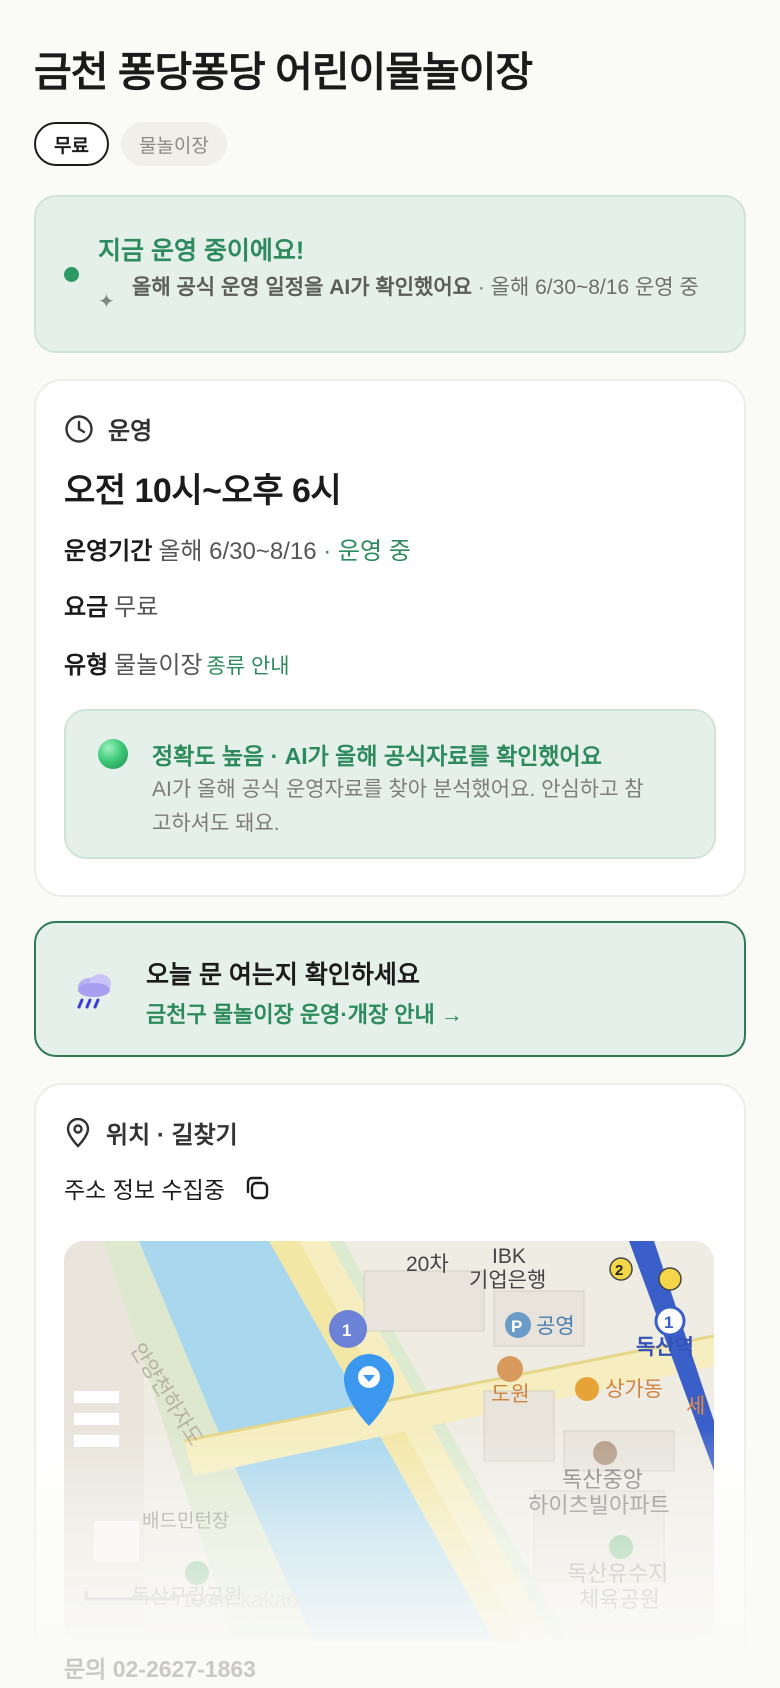 This screenshot has height=1688, width=780. Describe the element at coordinates (507, 1280) in the screenshot. I see `map-label-bank-2: 기업은행` at that location.